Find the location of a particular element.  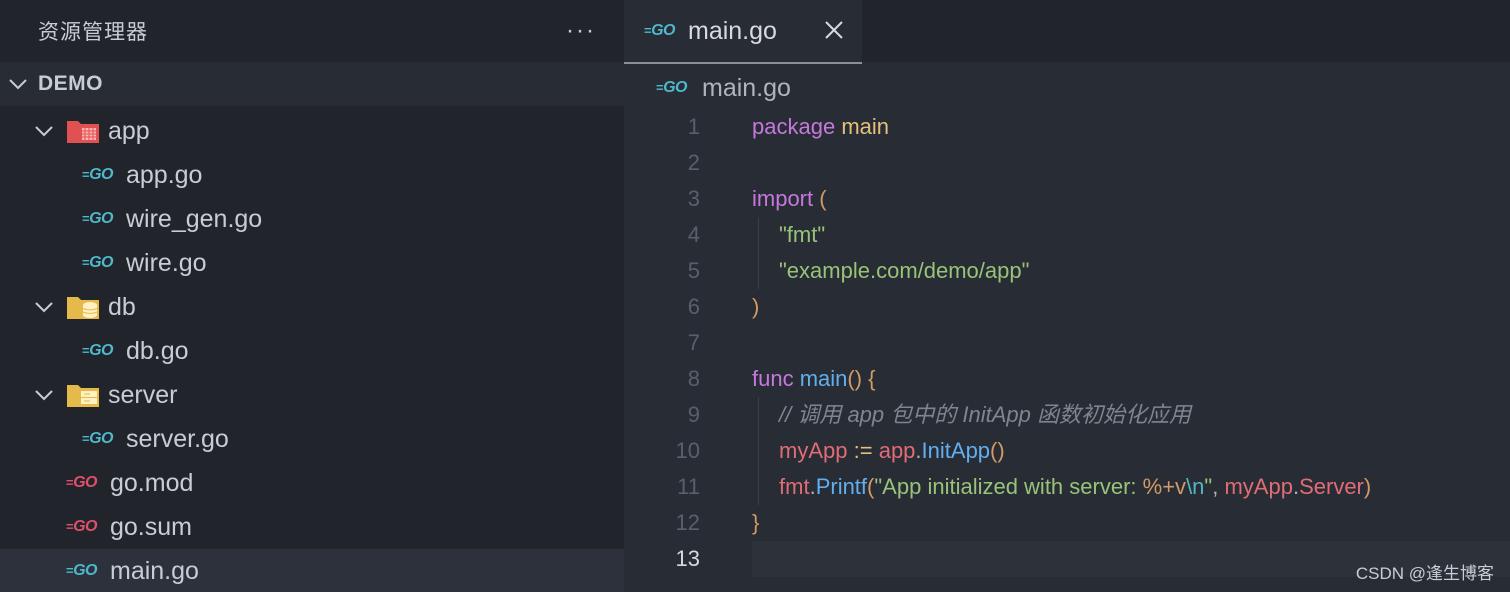

tree-folder-server: server is located at coordinates (312, 395).